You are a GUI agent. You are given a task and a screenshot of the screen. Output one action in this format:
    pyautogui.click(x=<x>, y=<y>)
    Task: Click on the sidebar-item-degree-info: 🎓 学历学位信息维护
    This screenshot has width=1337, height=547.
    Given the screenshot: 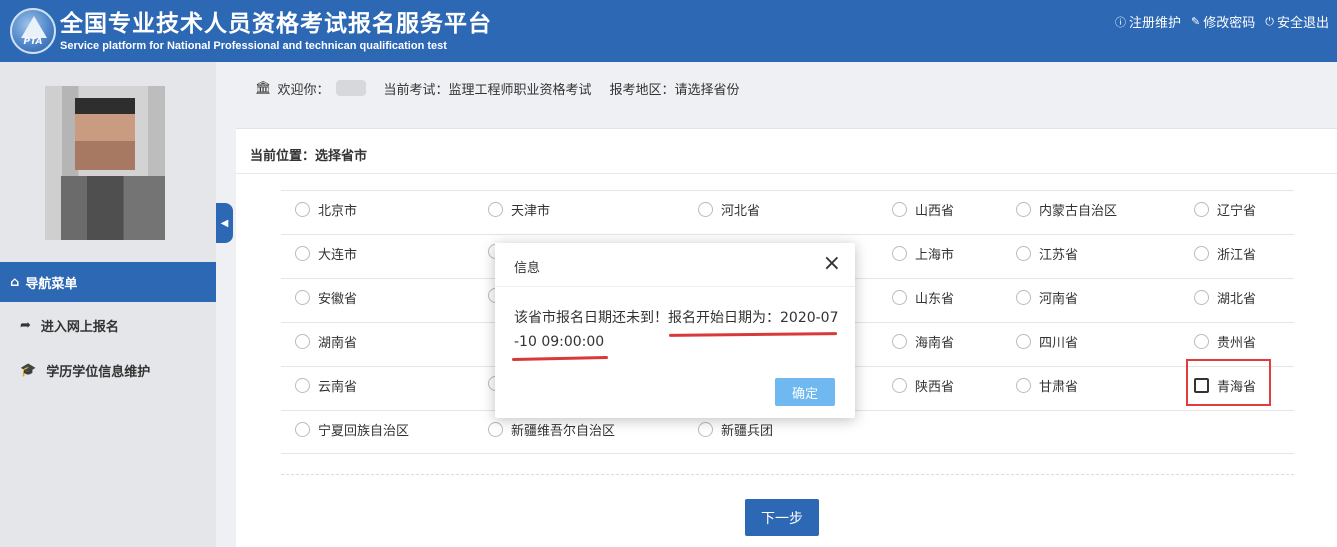 What is the action you would take?
    pyautogui.click(x=85, y=370)
    